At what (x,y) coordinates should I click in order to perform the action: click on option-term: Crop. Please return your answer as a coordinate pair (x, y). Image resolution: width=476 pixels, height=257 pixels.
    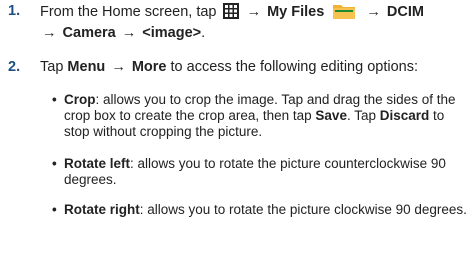
    Looking at the image, I should click on (80, 99).